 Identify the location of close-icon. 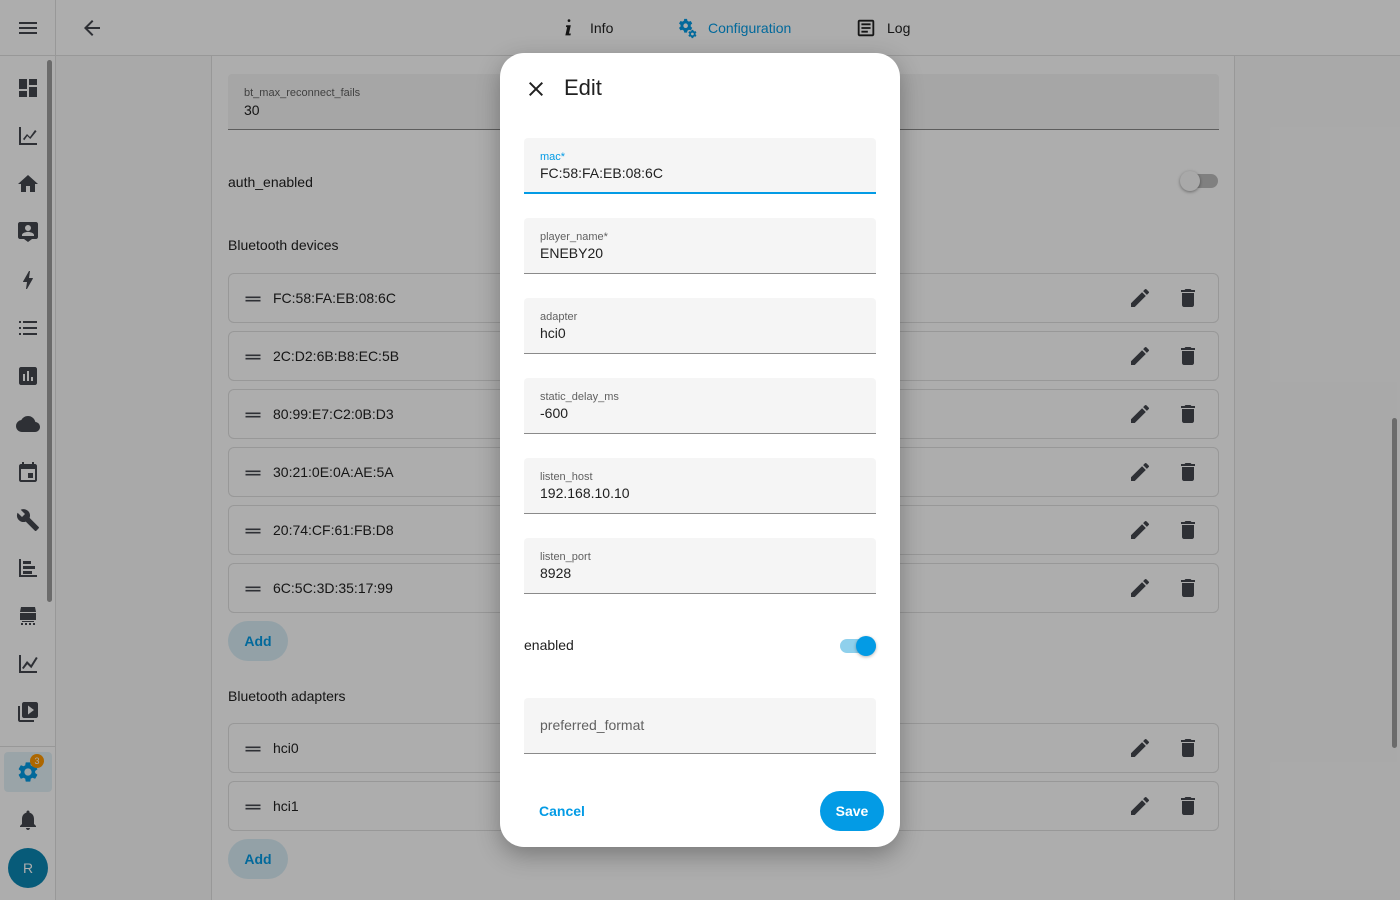
(536, 89).